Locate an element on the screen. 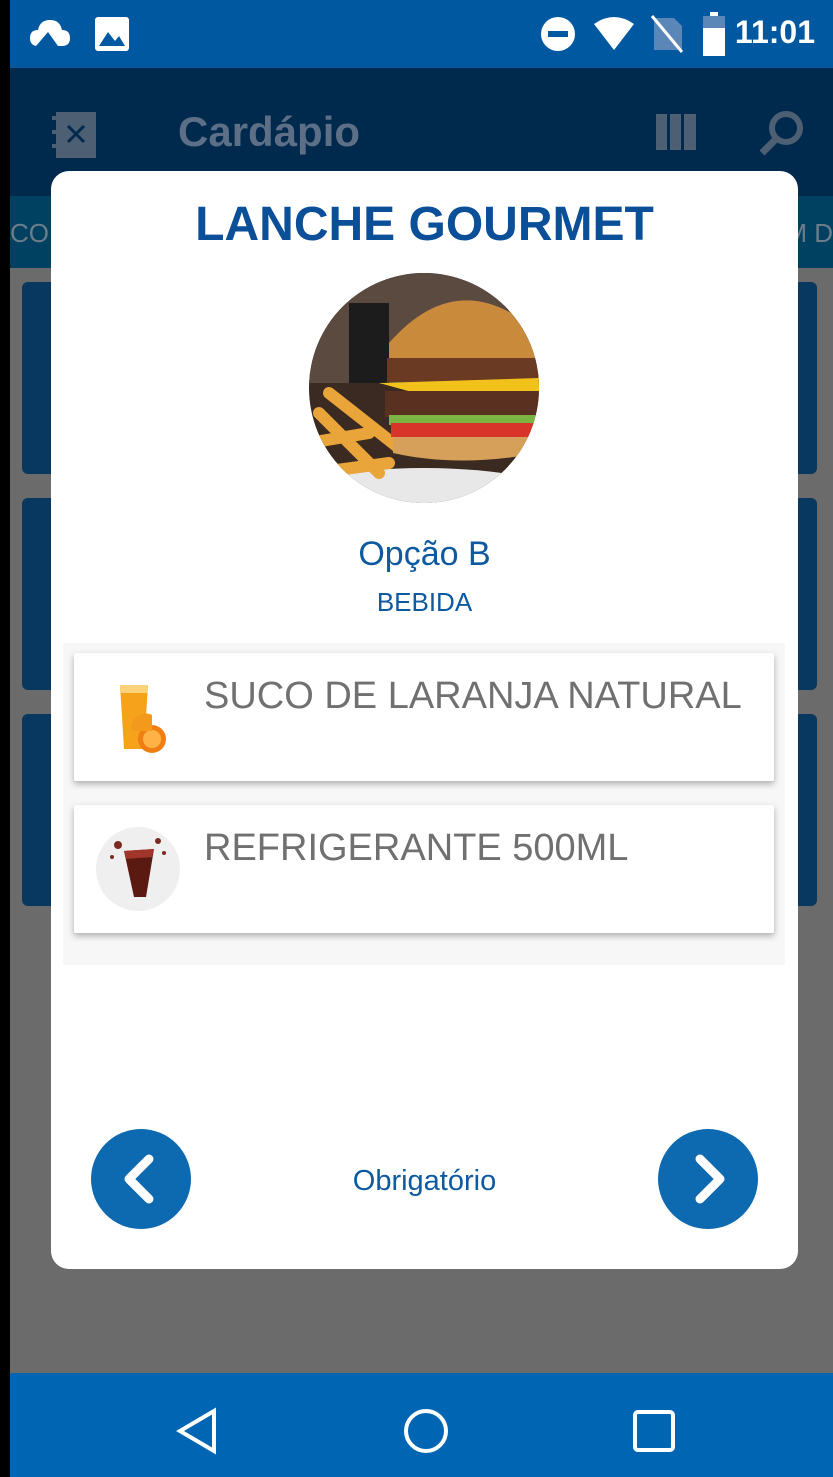  home-icon is located at coordinates (426, 1431).